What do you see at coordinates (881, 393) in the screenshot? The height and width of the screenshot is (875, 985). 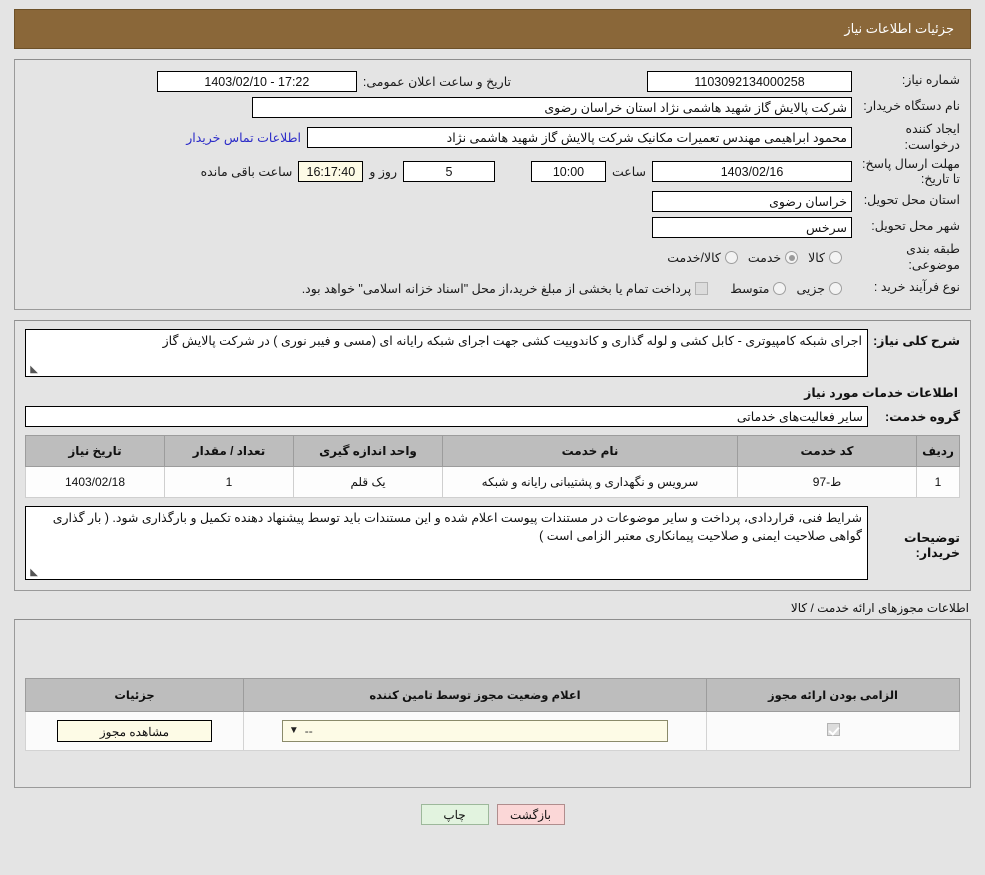 I see `services-section-heading: اطلاعات خدمات مورد نیاز` at bounding box center [881, 393].